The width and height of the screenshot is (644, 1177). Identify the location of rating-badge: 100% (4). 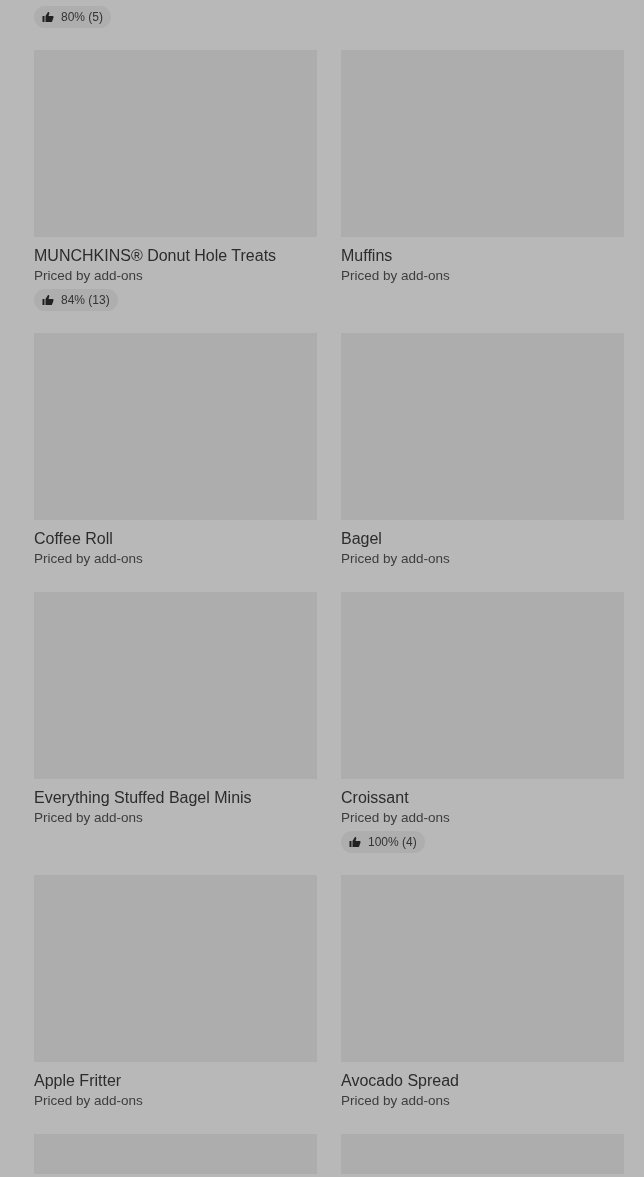
(383, 841).